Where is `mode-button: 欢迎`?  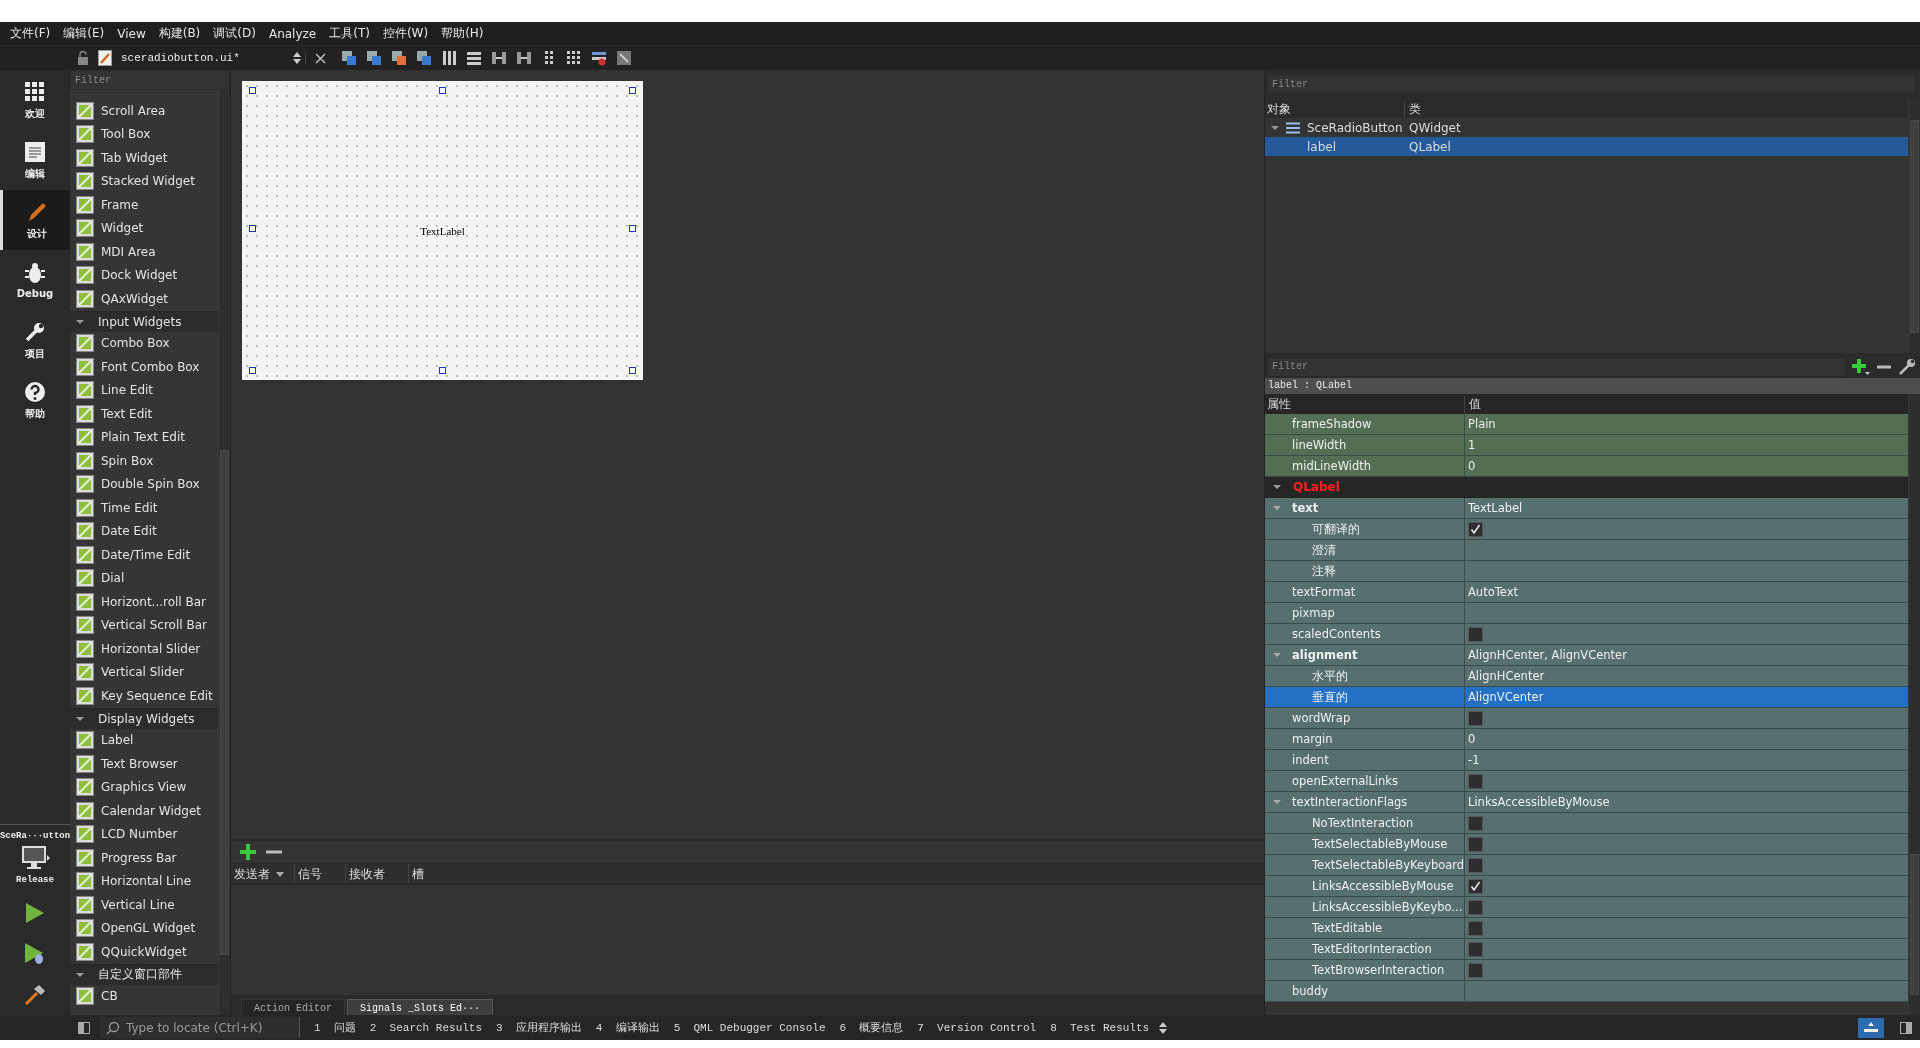
mode-button: 欢迎 is located at coordinates (35, 100).